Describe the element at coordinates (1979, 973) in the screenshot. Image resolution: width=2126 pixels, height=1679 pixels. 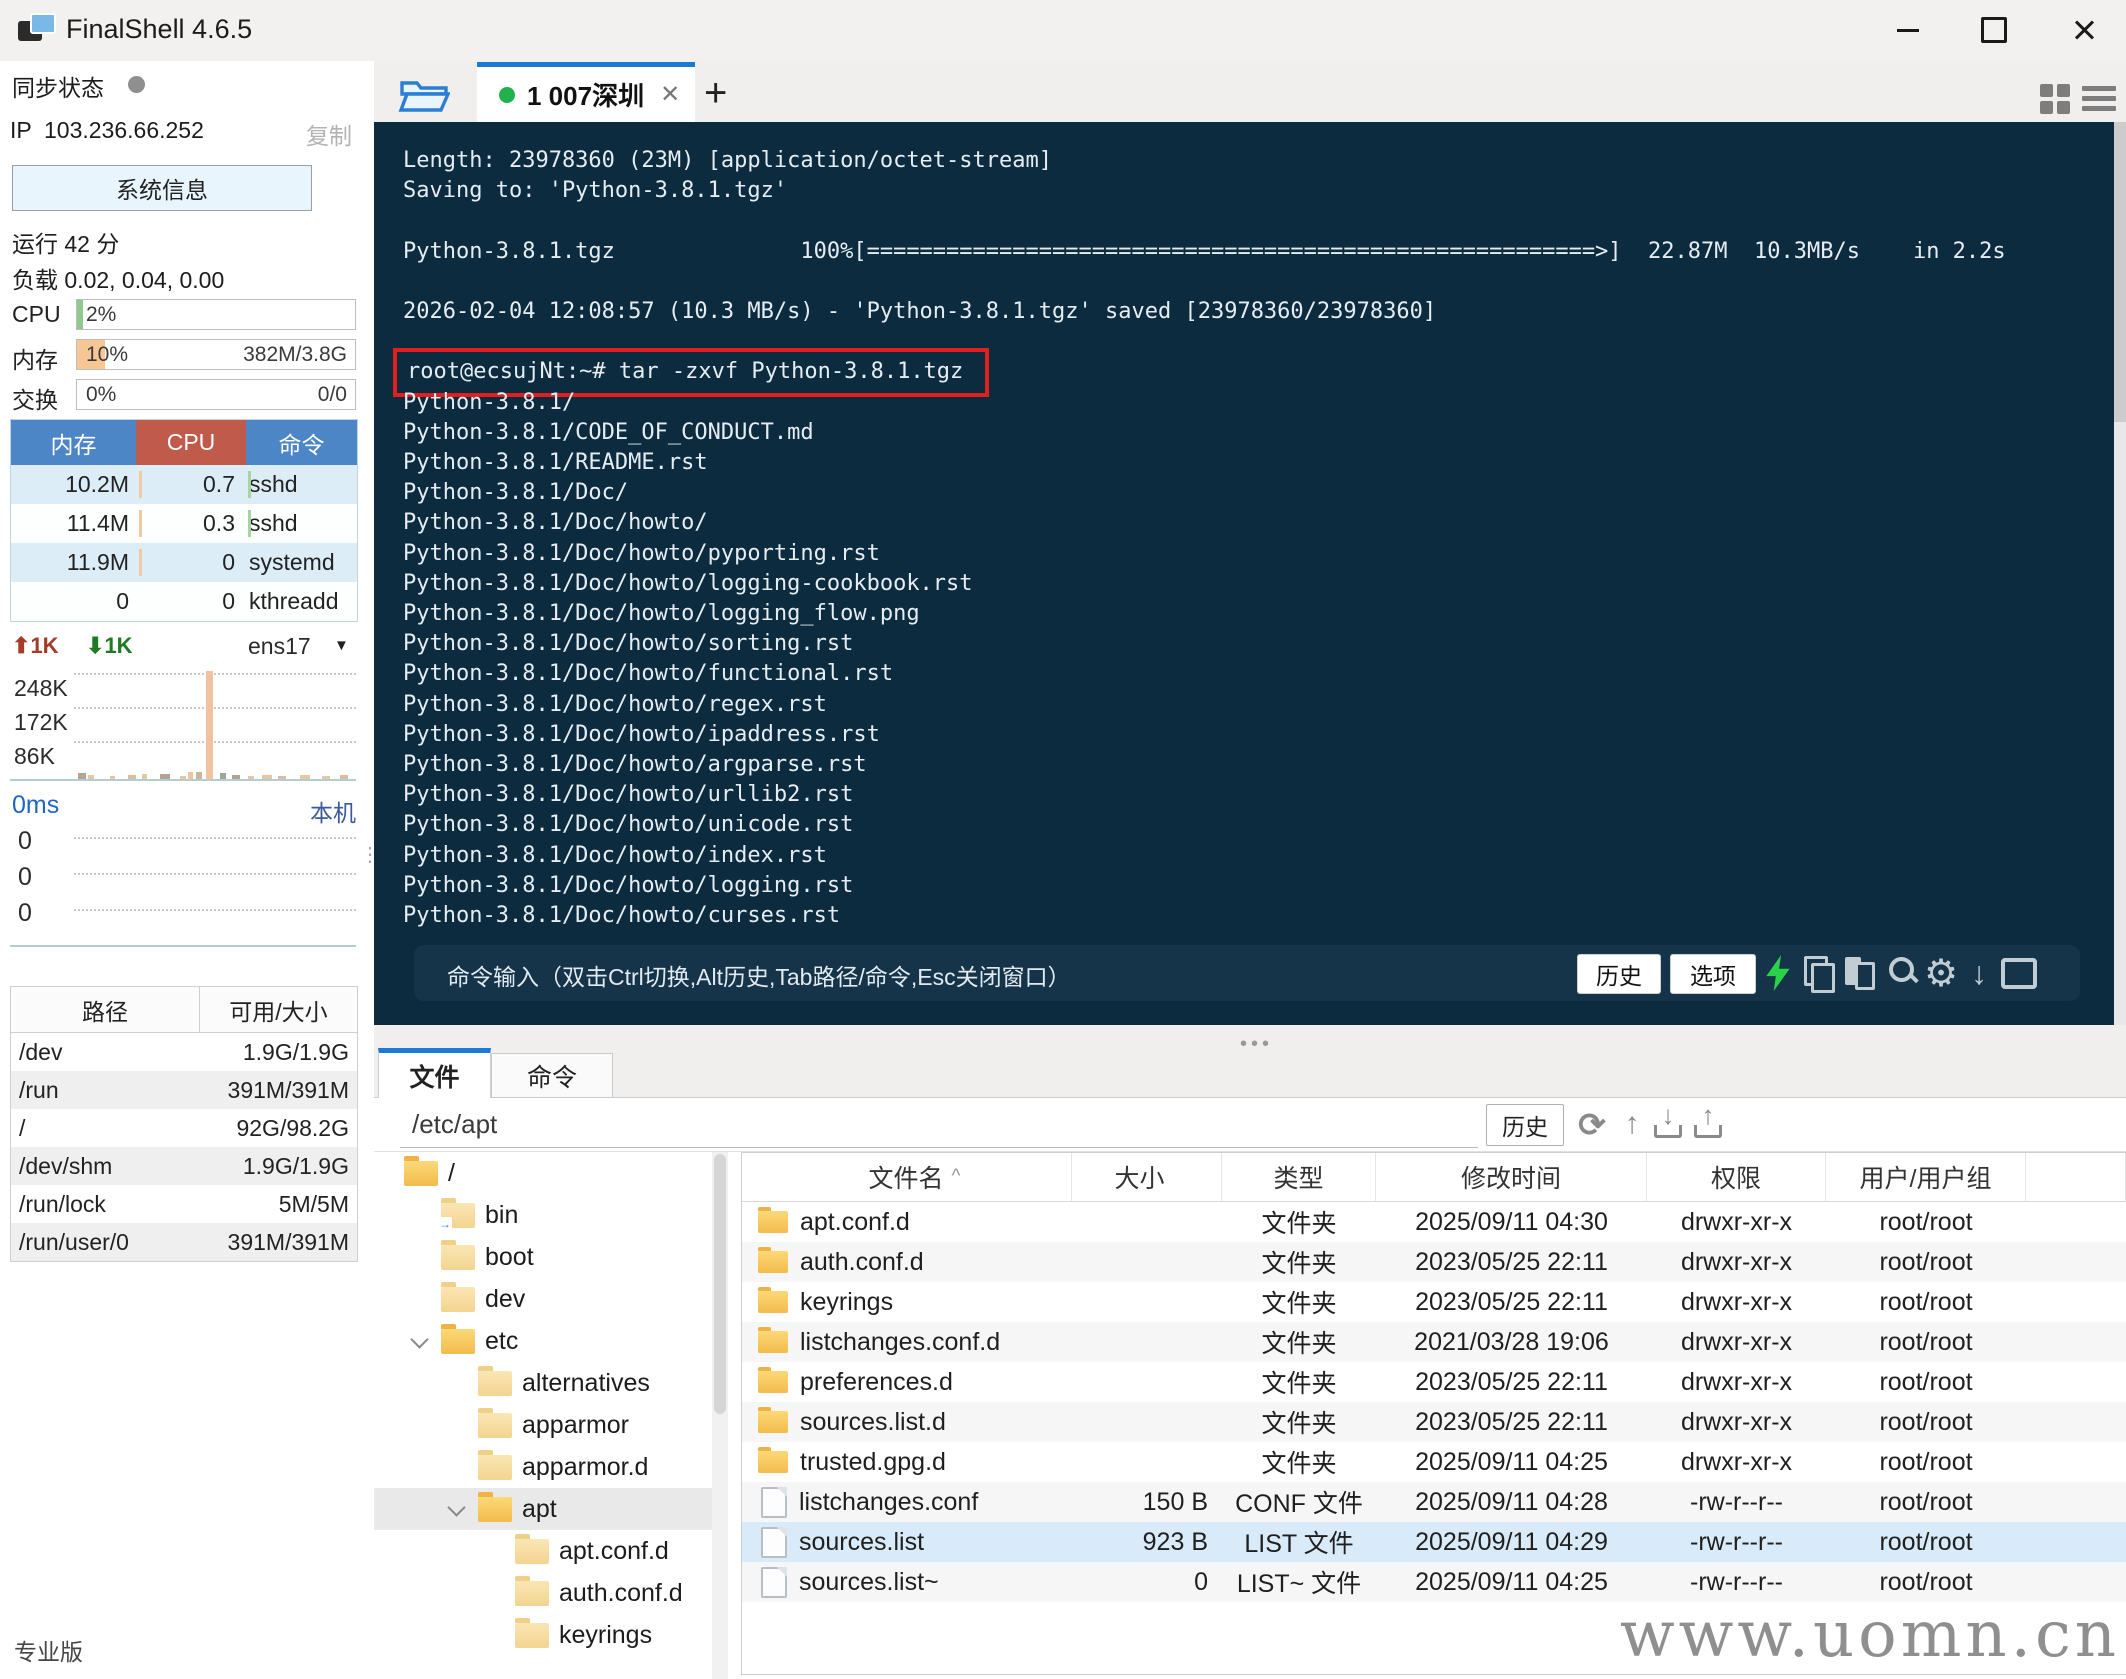
I see `download-arrow-icon: ↓` at that location.